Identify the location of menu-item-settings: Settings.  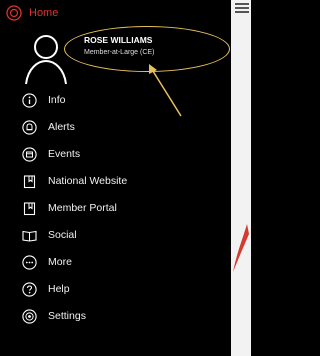
(54, 316).